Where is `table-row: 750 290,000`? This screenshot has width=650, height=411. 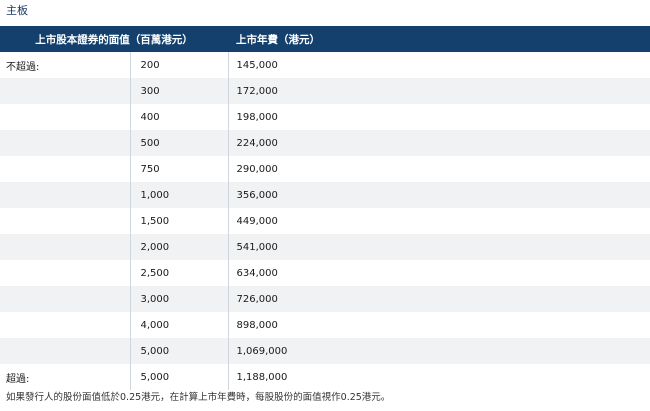 table-row: 750 290,000 is located at coordinates (325, 169).